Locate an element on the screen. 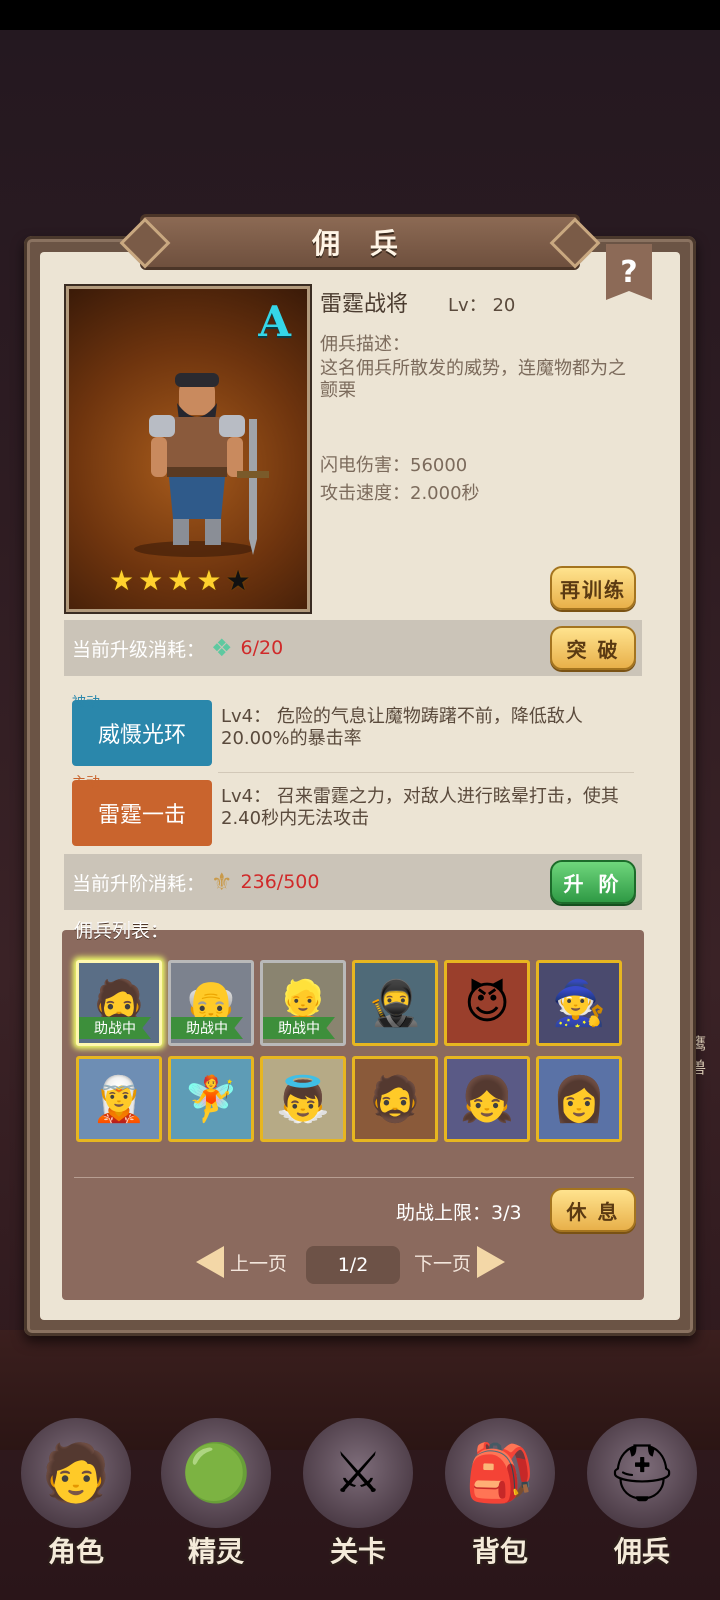  swords-icon: ⚔ is located at coordinates (358, 1473).